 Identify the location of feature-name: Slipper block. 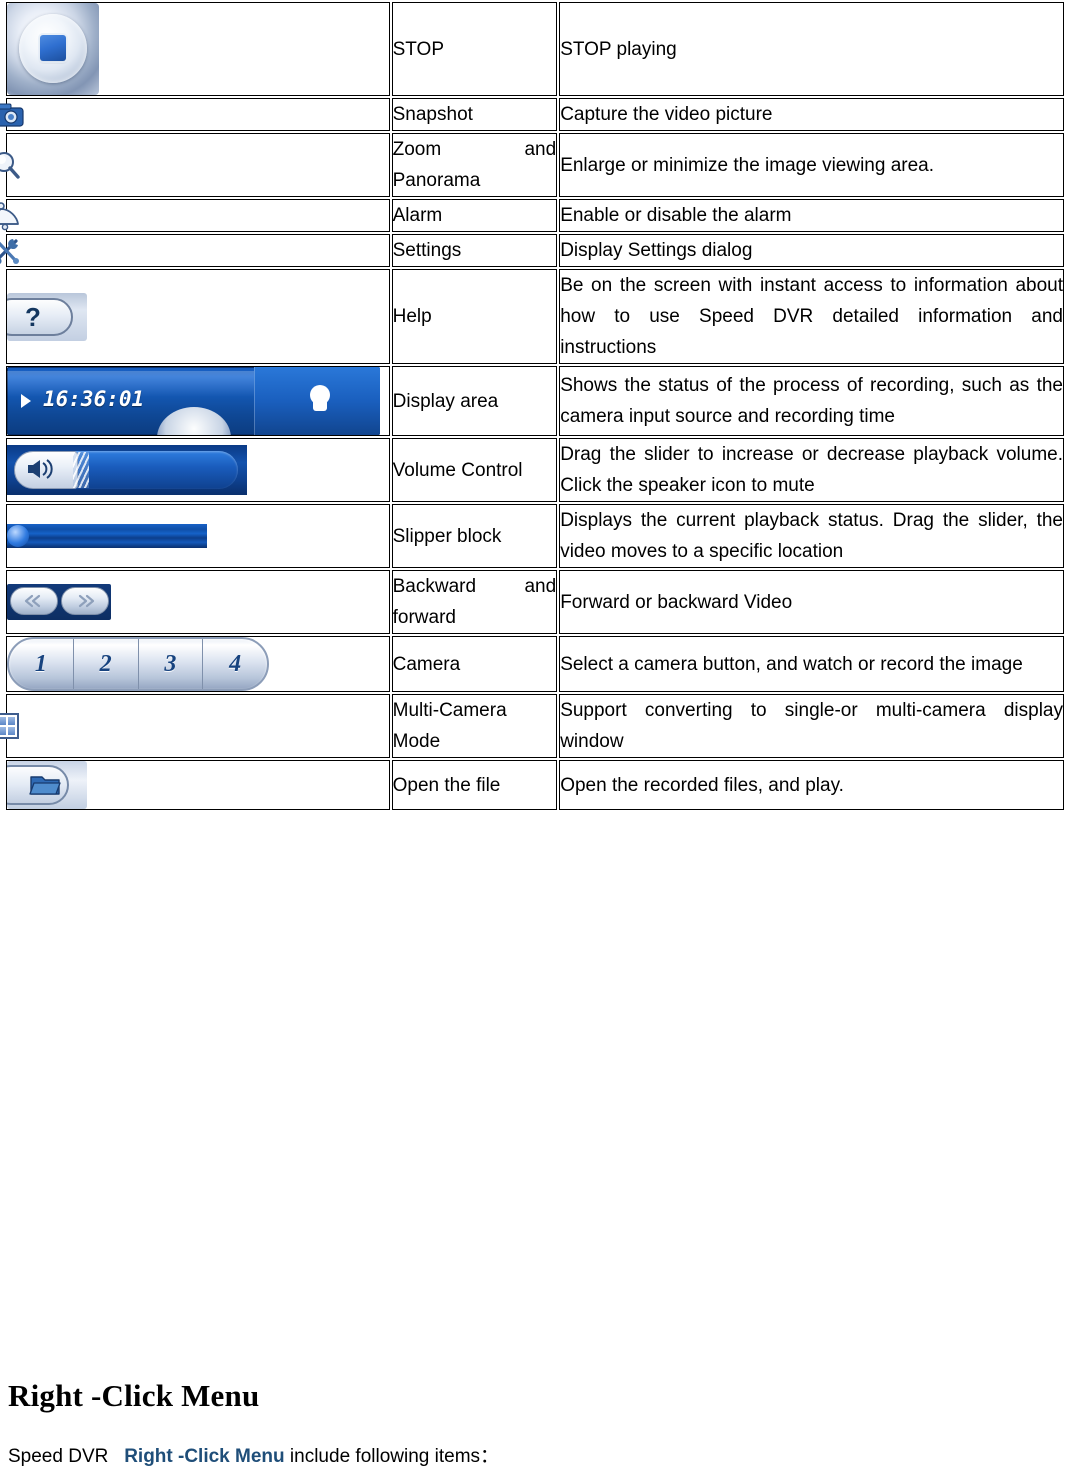
(474, 536).